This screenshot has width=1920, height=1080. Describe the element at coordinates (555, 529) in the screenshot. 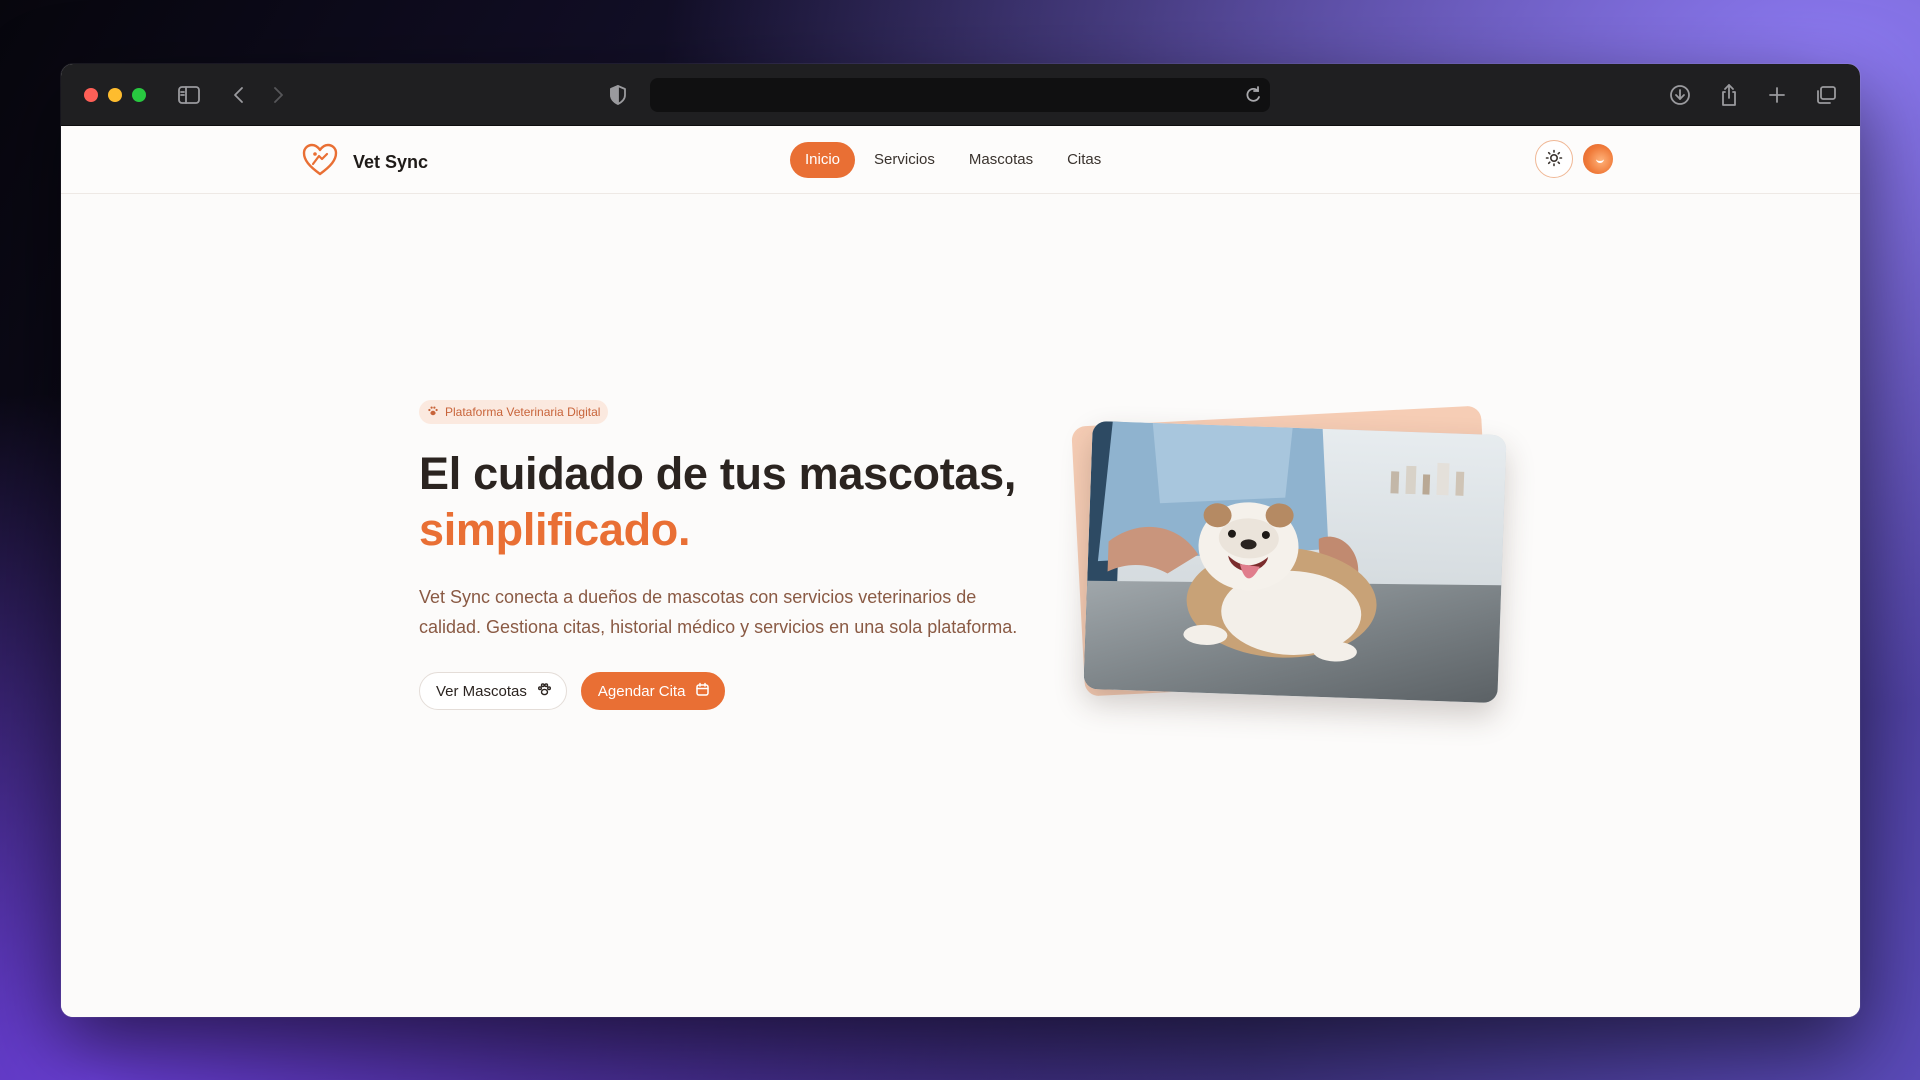

I see `hero-title-accent: simplificado.` at that location.